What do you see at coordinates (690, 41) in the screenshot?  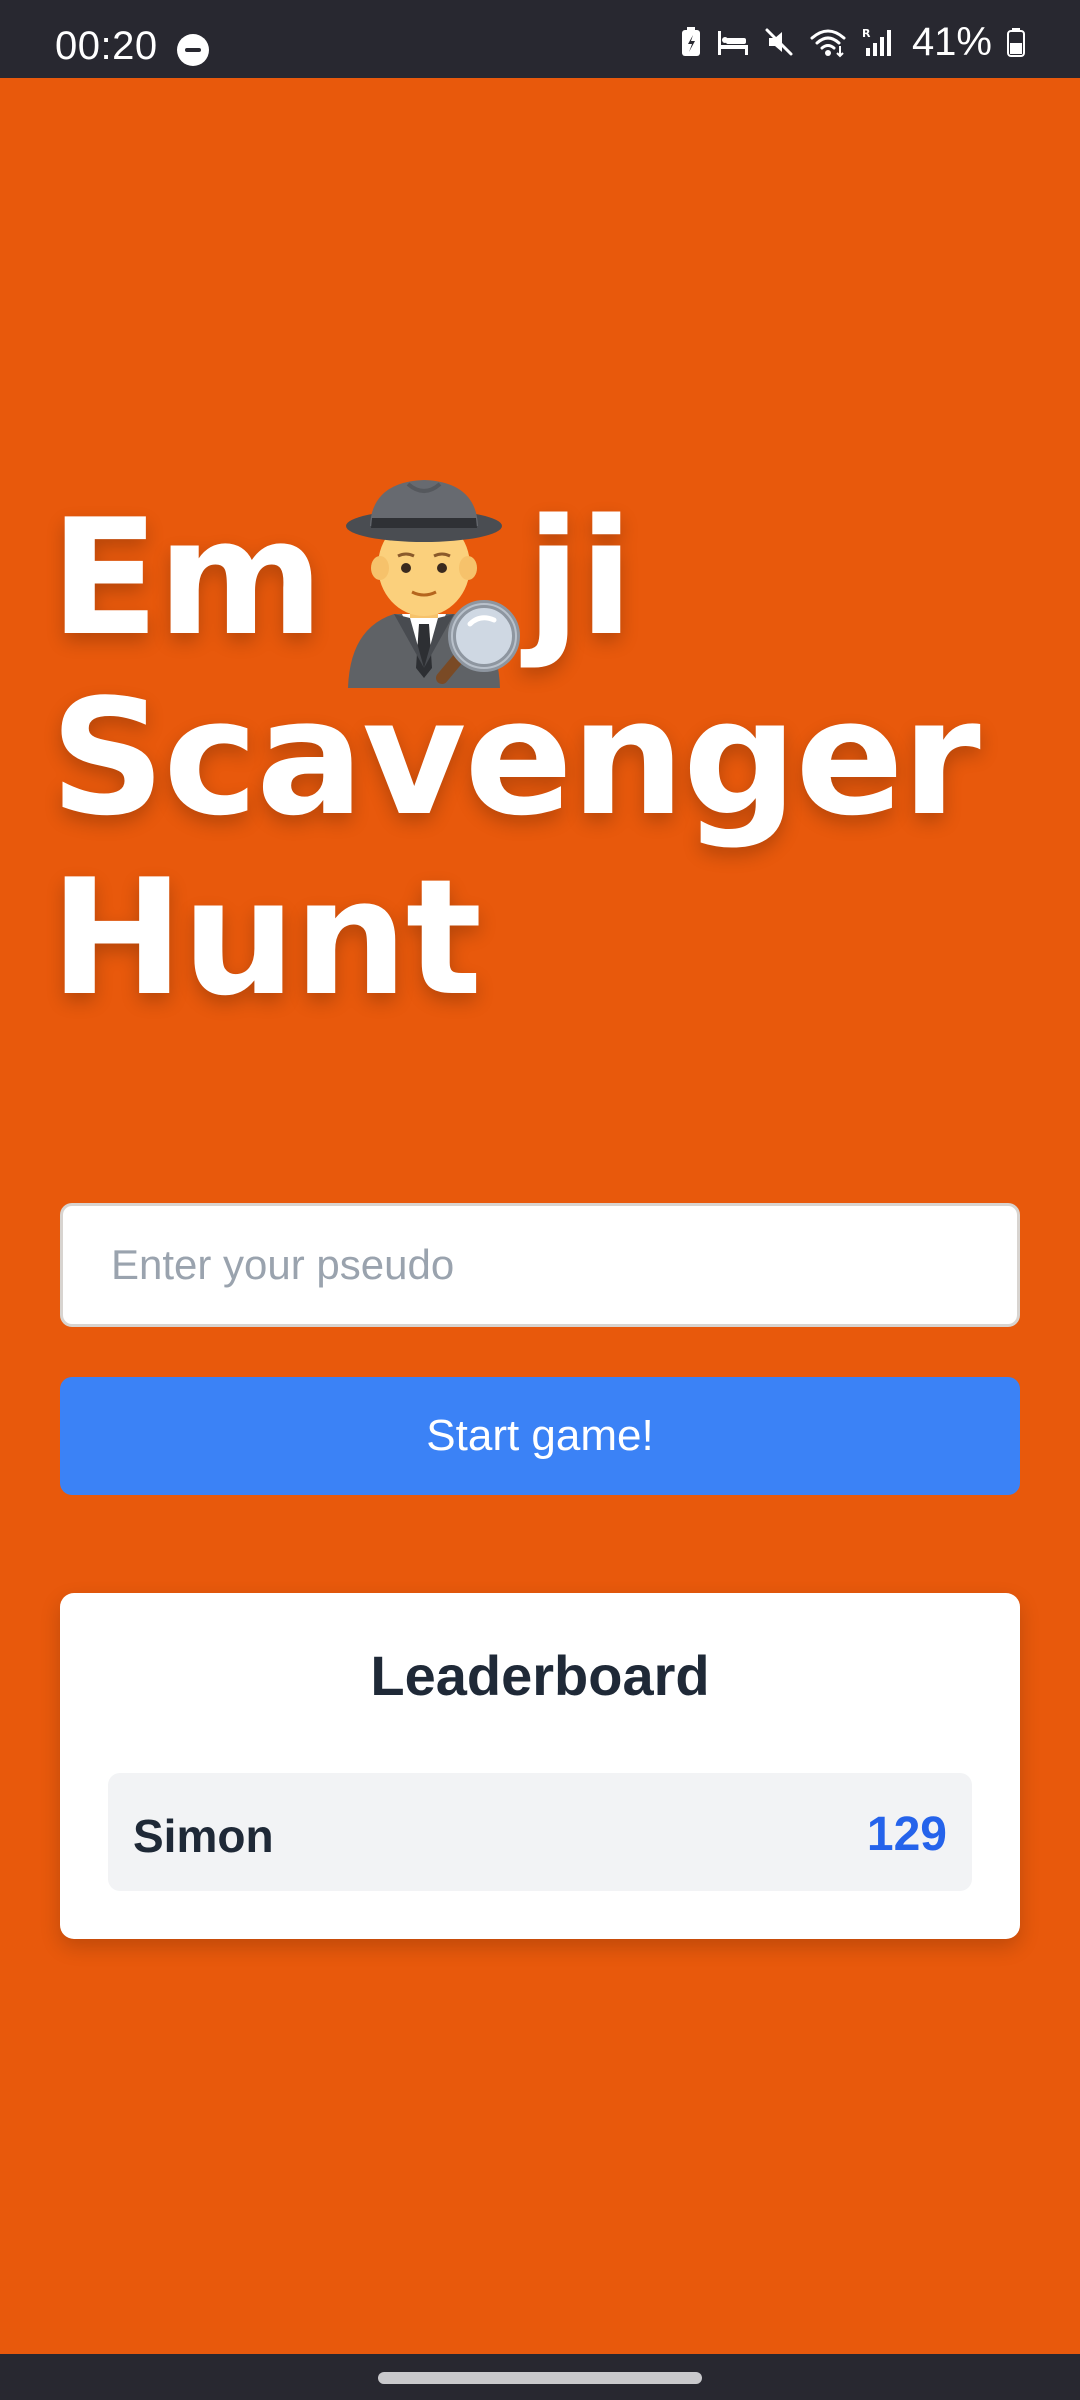 I see `battery-saver-icon` at bounding box center [690, 41].